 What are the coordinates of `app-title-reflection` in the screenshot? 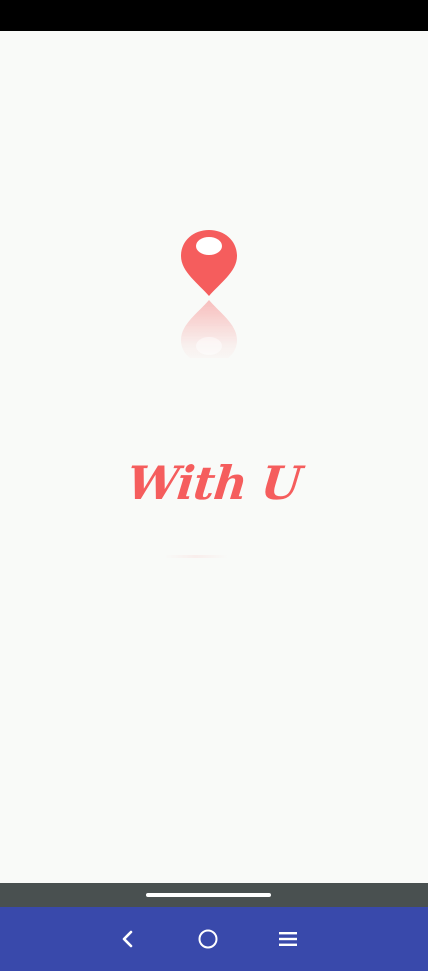 It's located at (196, 556).